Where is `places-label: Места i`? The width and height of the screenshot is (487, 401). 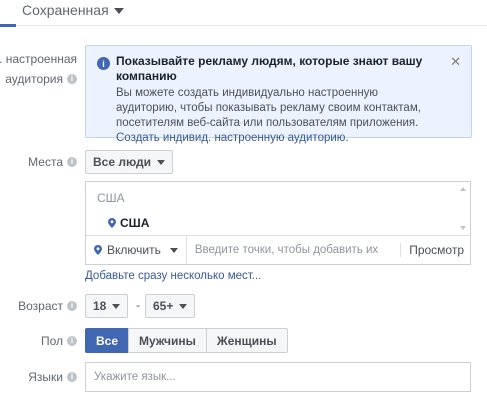 places-label: Места i is located at coordinates (52, 162).